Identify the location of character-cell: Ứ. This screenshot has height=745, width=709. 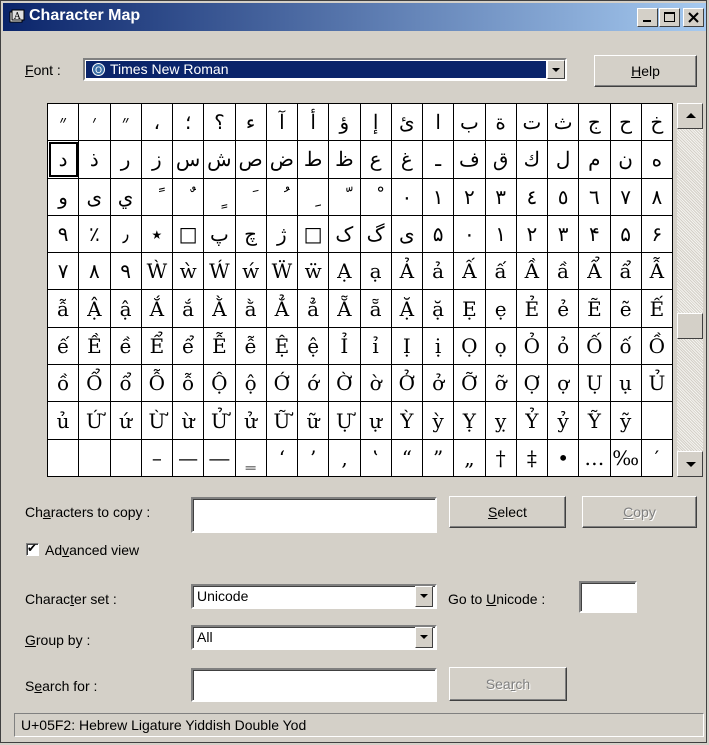
(94, 420).